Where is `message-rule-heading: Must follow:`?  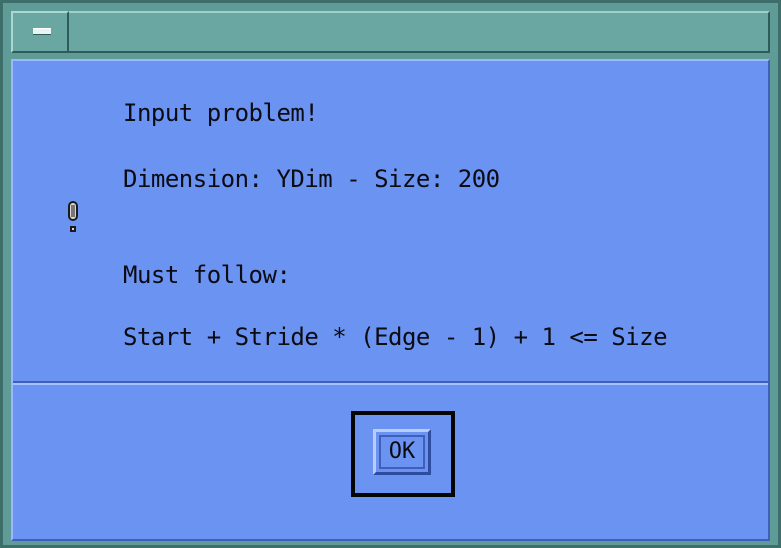
message-rule-heading: Must follow: is located at coordinates (207, 275).